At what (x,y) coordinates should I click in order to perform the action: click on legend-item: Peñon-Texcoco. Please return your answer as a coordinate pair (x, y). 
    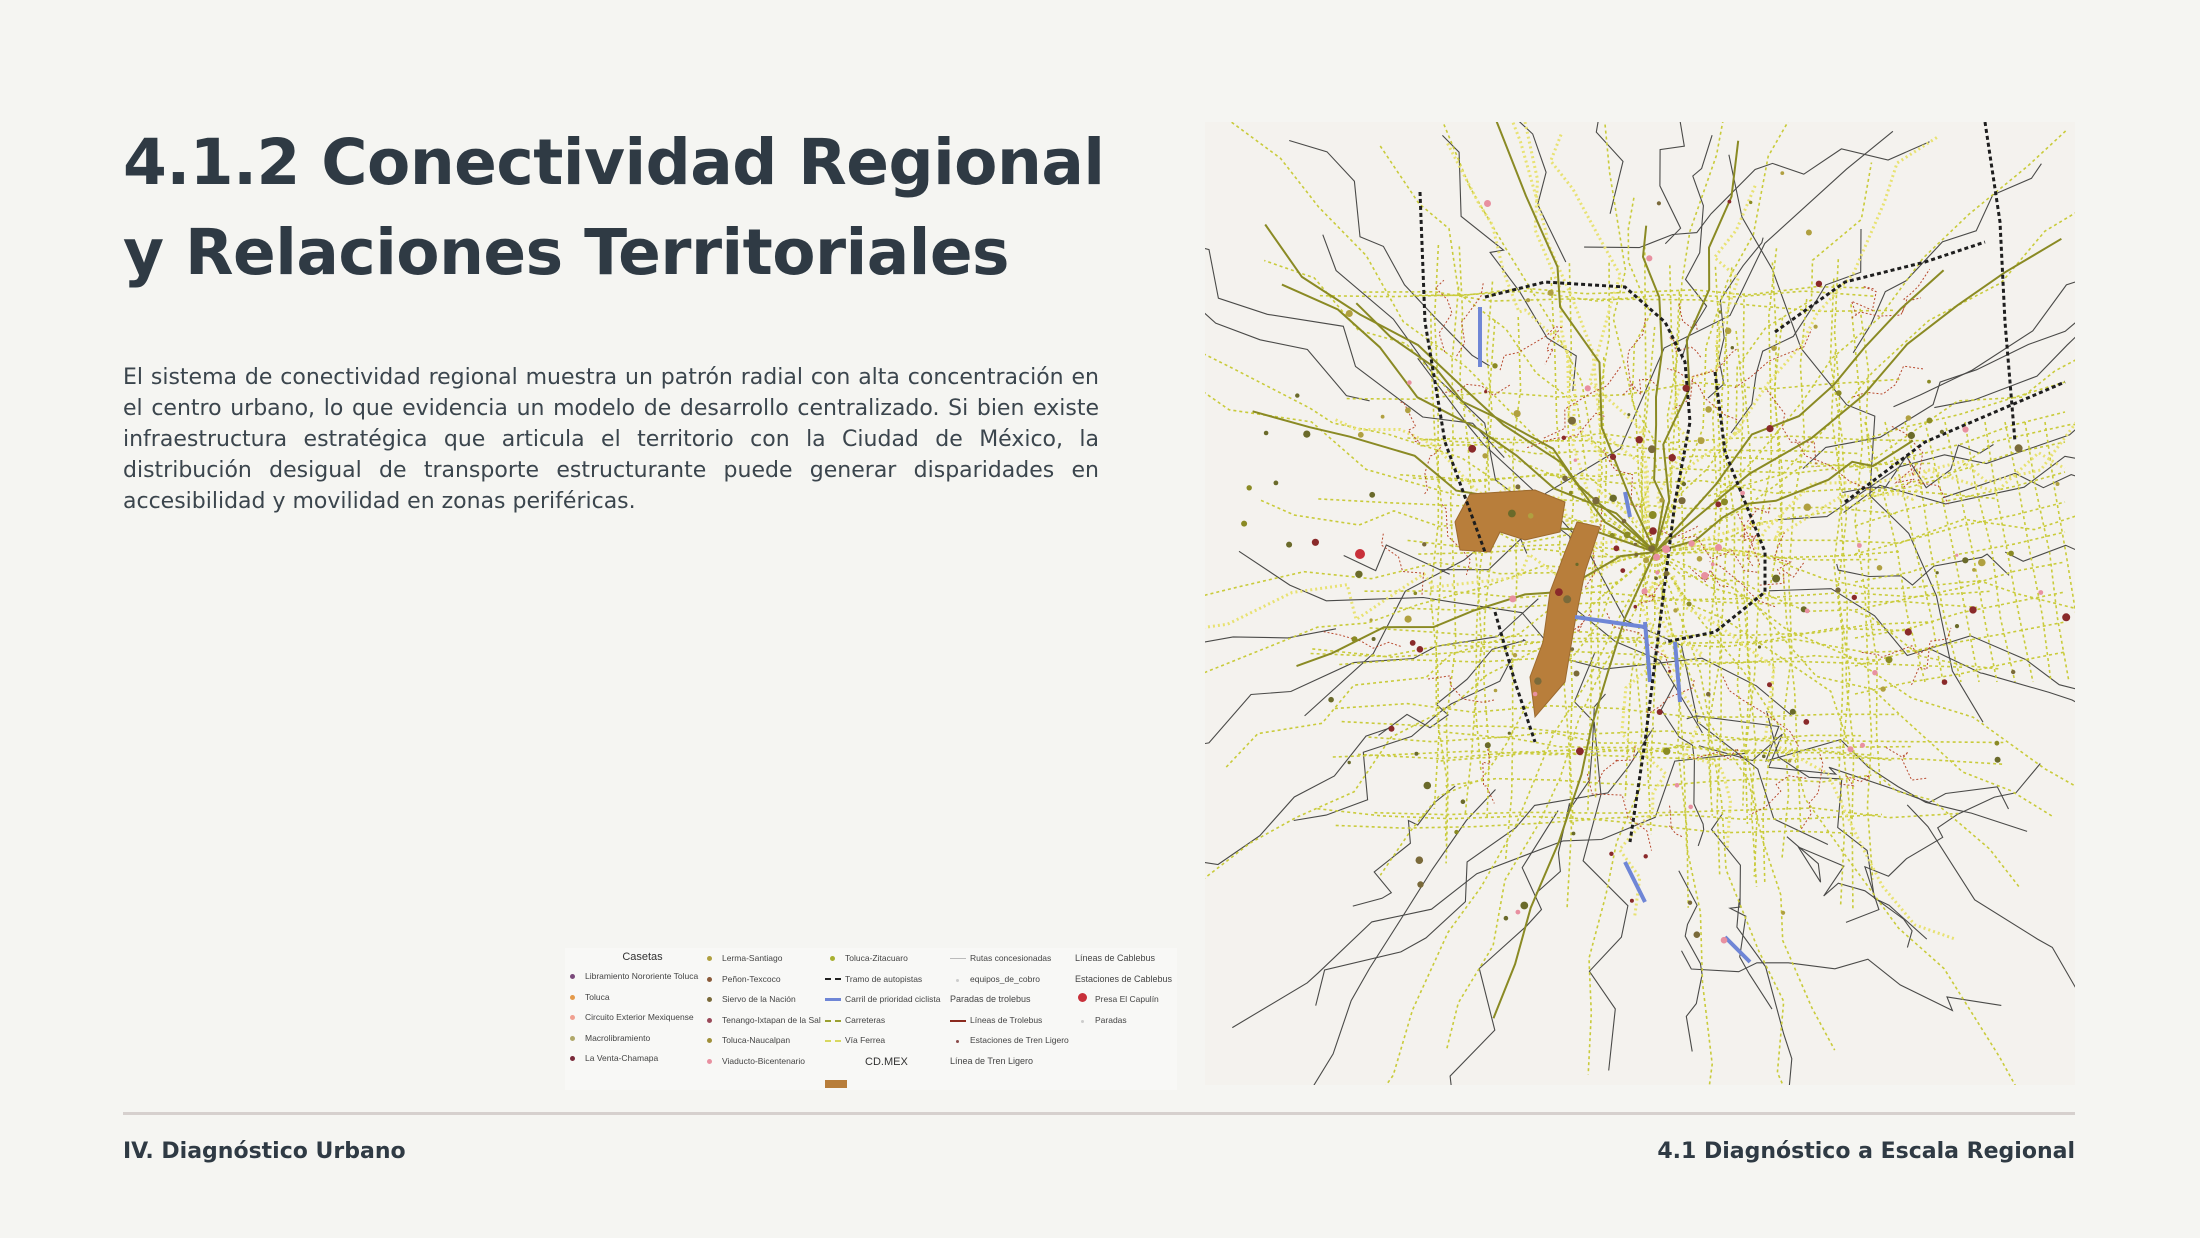
    Looking at the image, I should click on (764, 979).